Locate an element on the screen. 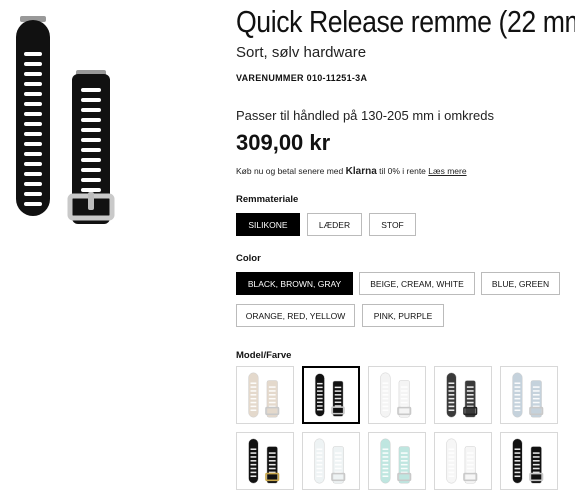 This screenshot has height=490, width=575. price: 309,00 kr is located at coordinates (283, 142).